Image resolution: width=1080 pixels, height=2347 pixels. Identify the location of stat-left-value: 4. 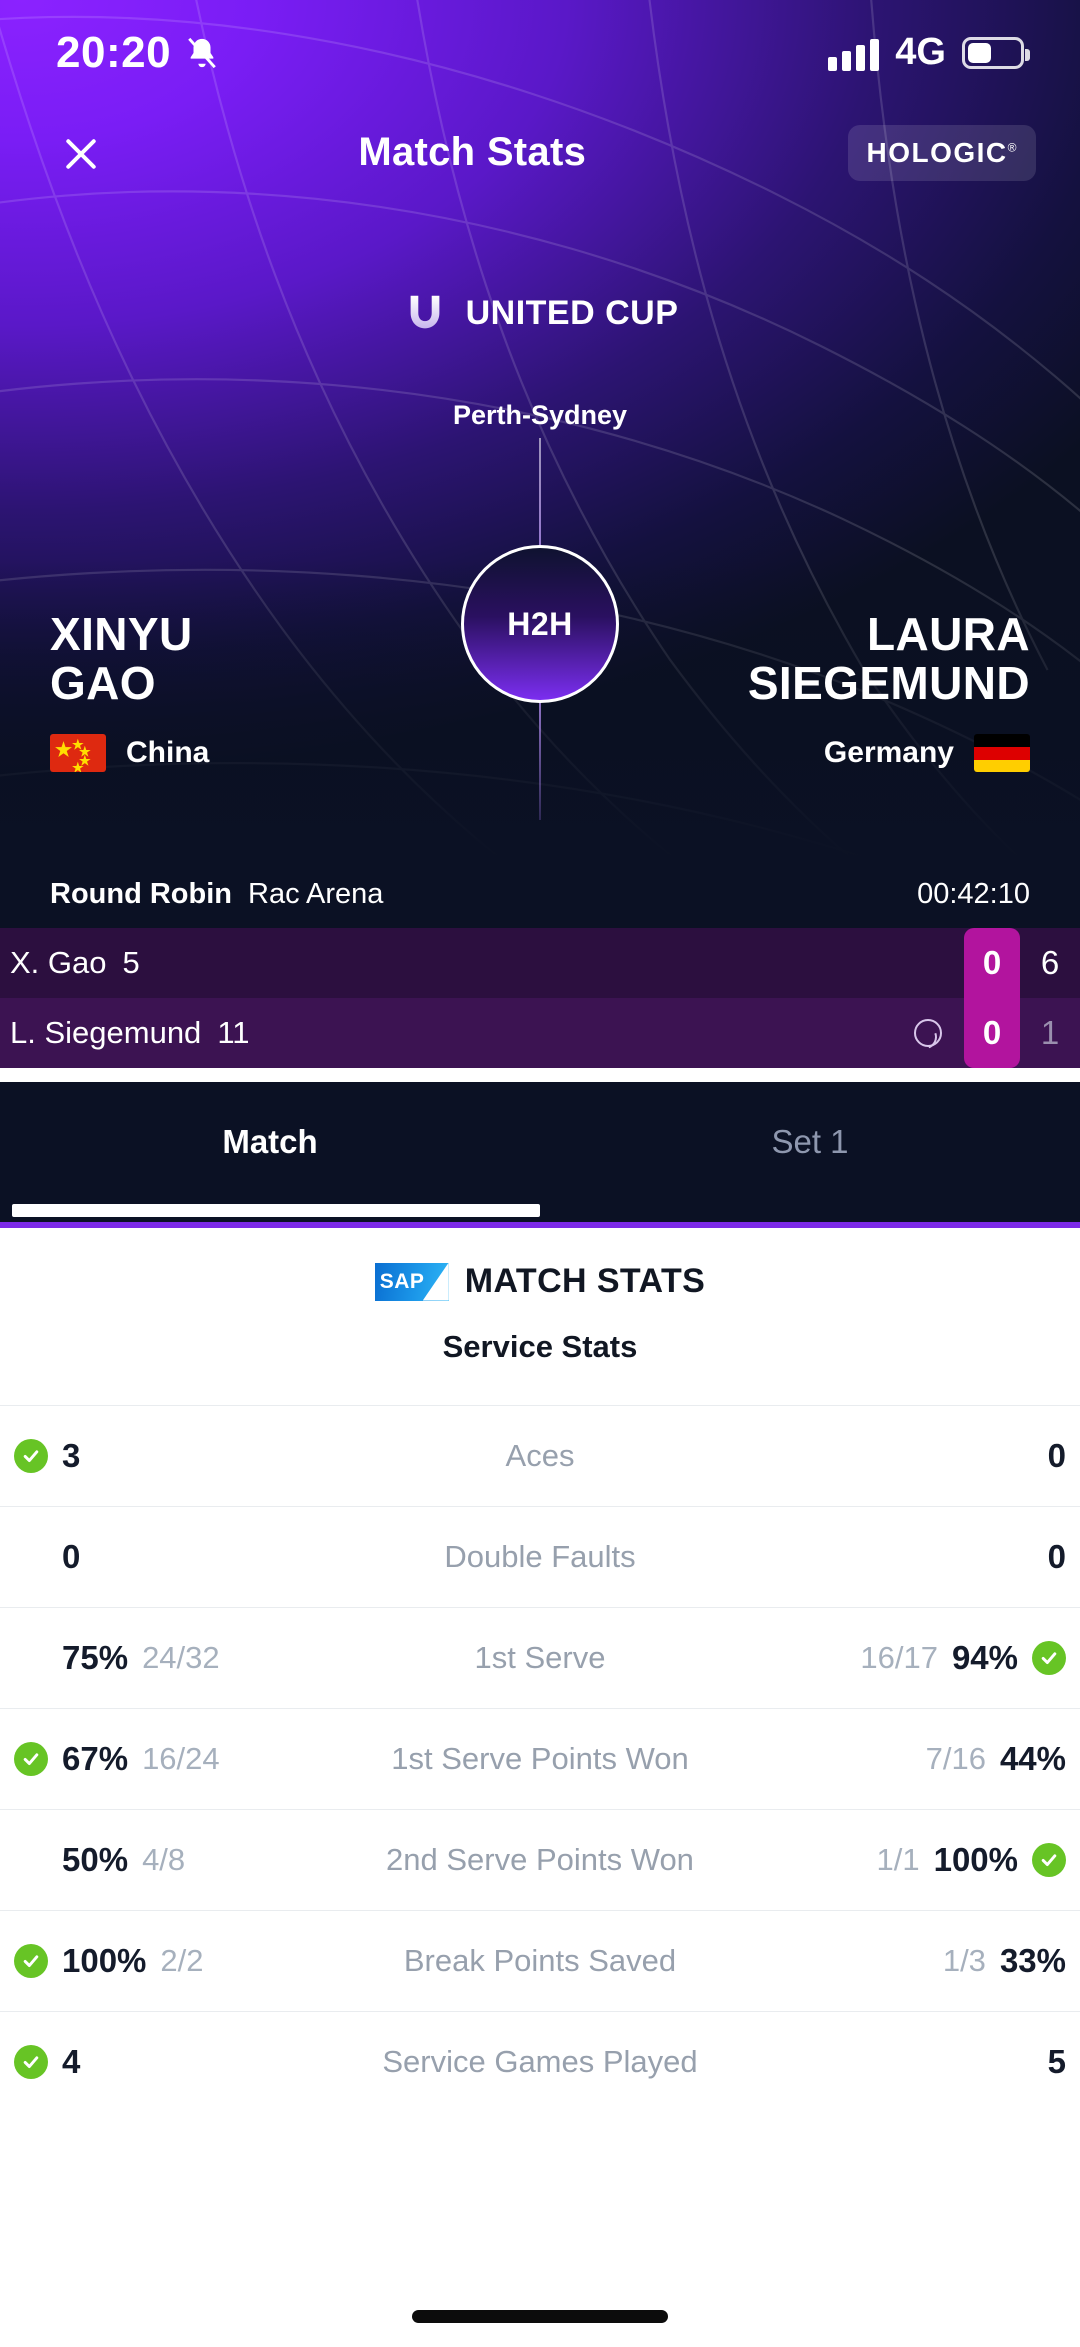
(71, 2061).